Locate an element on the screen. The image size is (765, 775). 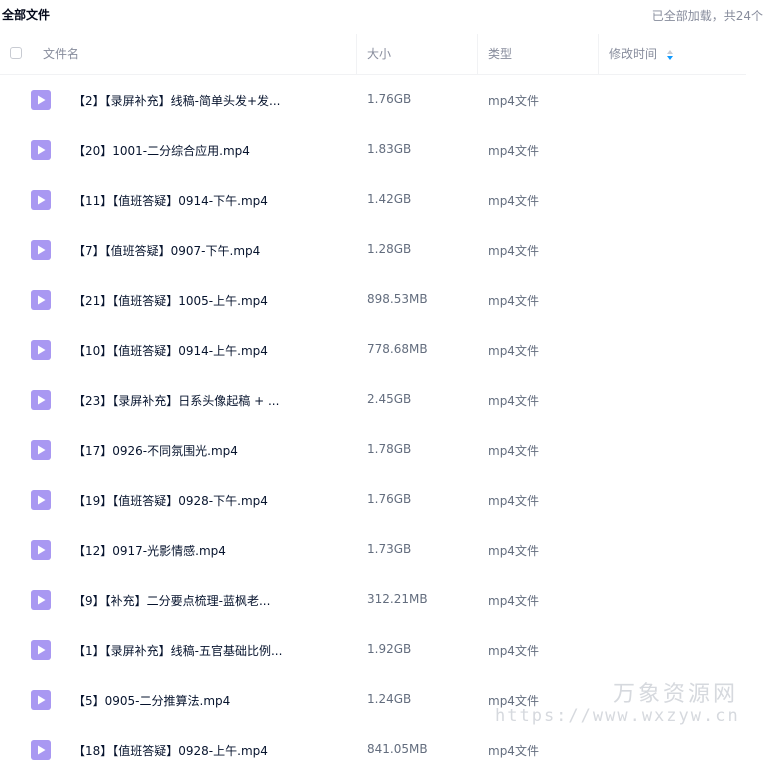
file-name: 【5】0905-二分推算法.mp4 is located at coordinates (151, 700).